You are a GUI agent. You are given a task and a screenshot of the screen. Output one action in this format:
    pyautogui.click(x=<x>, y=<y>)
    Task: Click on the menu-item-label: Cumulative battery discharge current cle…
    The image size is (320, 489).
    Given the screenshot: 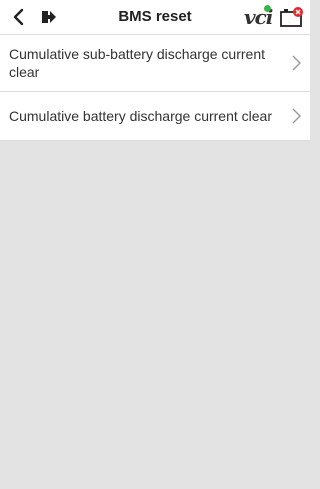 What is the action you would take?
    pyautogui.click(x=141, y=116)
    